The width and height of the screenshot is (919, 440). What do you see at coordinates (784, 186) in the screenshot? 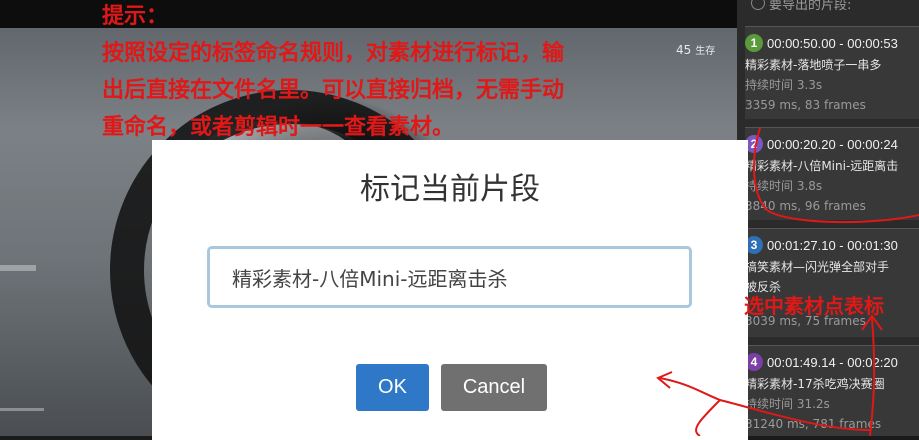
I see `clip-duration: 持续时间 3.8s` at bounding box center [784, 186].